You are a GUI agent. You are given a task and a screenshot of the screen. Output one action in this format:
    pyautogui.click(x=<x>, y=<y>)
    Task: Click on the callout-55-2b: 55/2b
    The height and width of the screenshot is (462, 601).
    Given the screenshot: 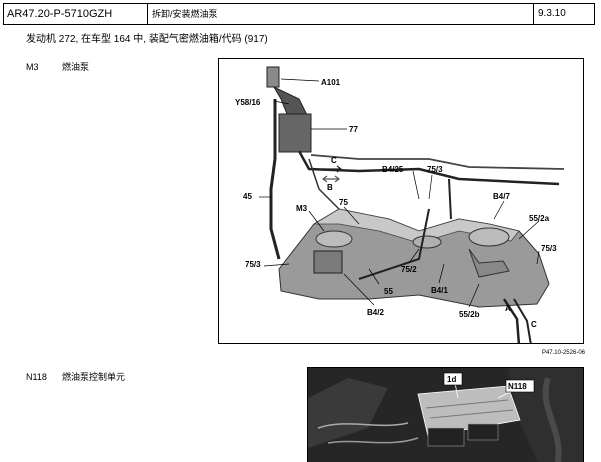 What is the action you would take?
    pyautogui.click(x=469, y=314)
    